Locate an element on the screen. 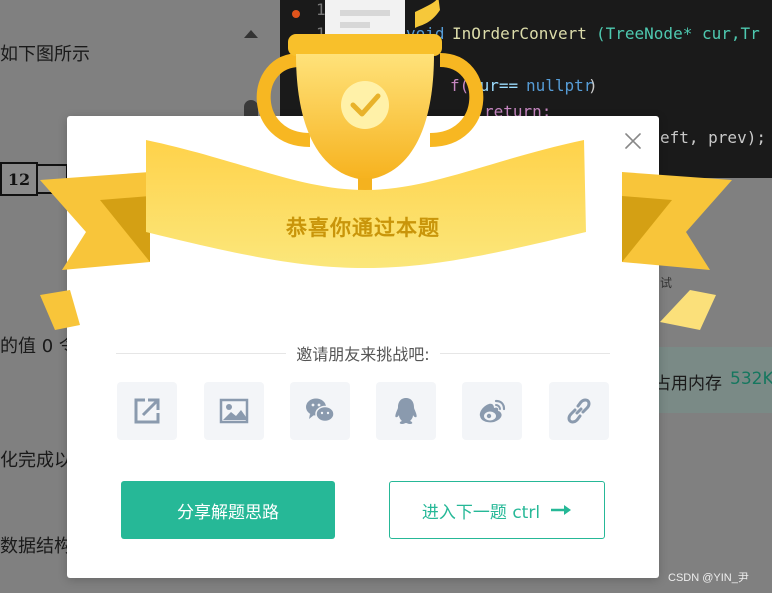 The height and width of the screenshot is (593, 772). code-if: f( is located at coordinates (460, 85).